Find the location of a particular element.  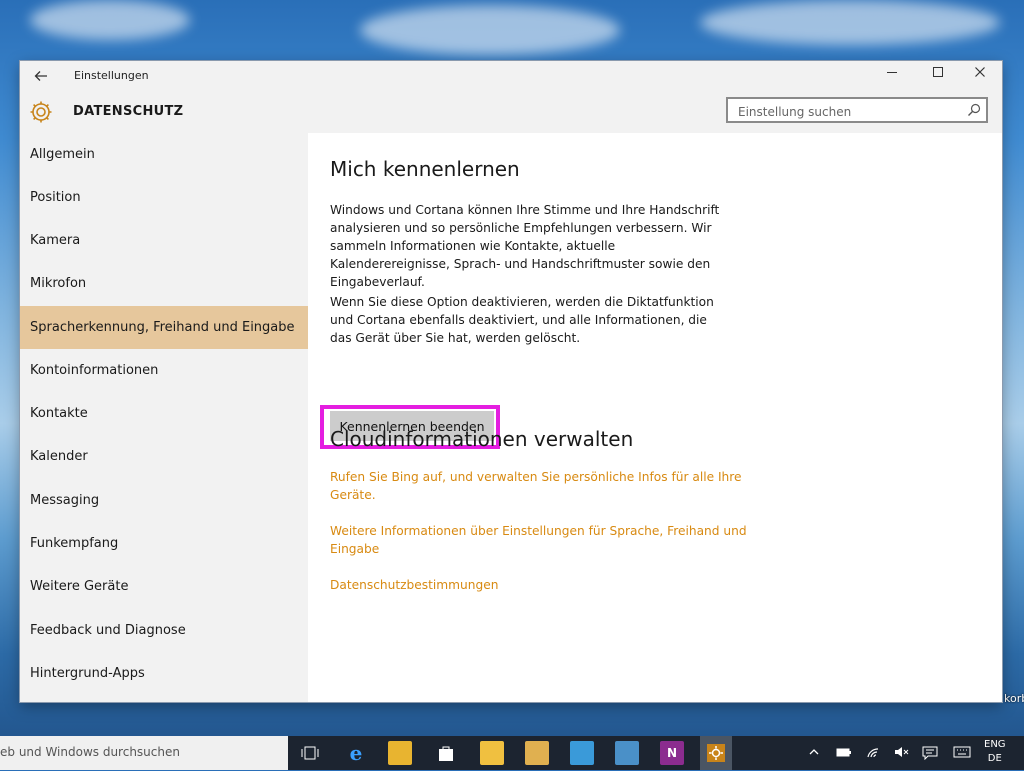

notification-icon is located at coordinates (930, 754).